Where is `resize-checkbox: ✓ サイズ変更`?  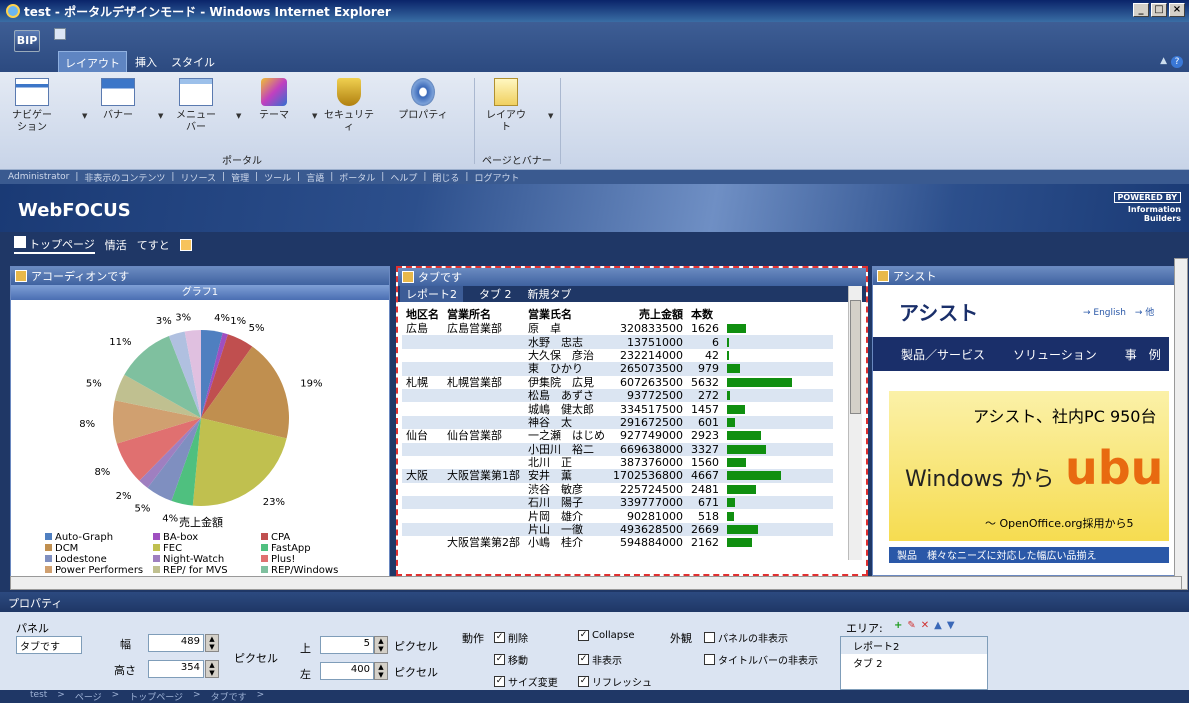
resize-checkbox: ✓ サイズ変更 is located at coordinates (526, 681).